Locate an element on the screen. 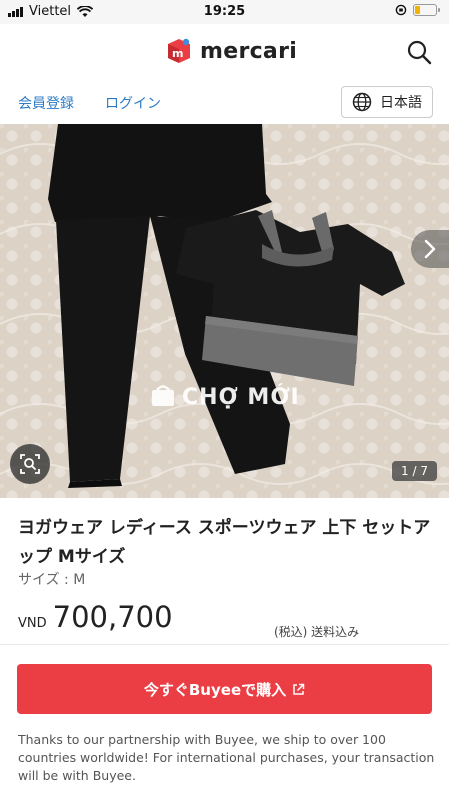 Image resolution: width=449 pixels, height=800 pixels. account-bar: 会員登録 ログイン 日本語 is located at coordinates (224, 102).